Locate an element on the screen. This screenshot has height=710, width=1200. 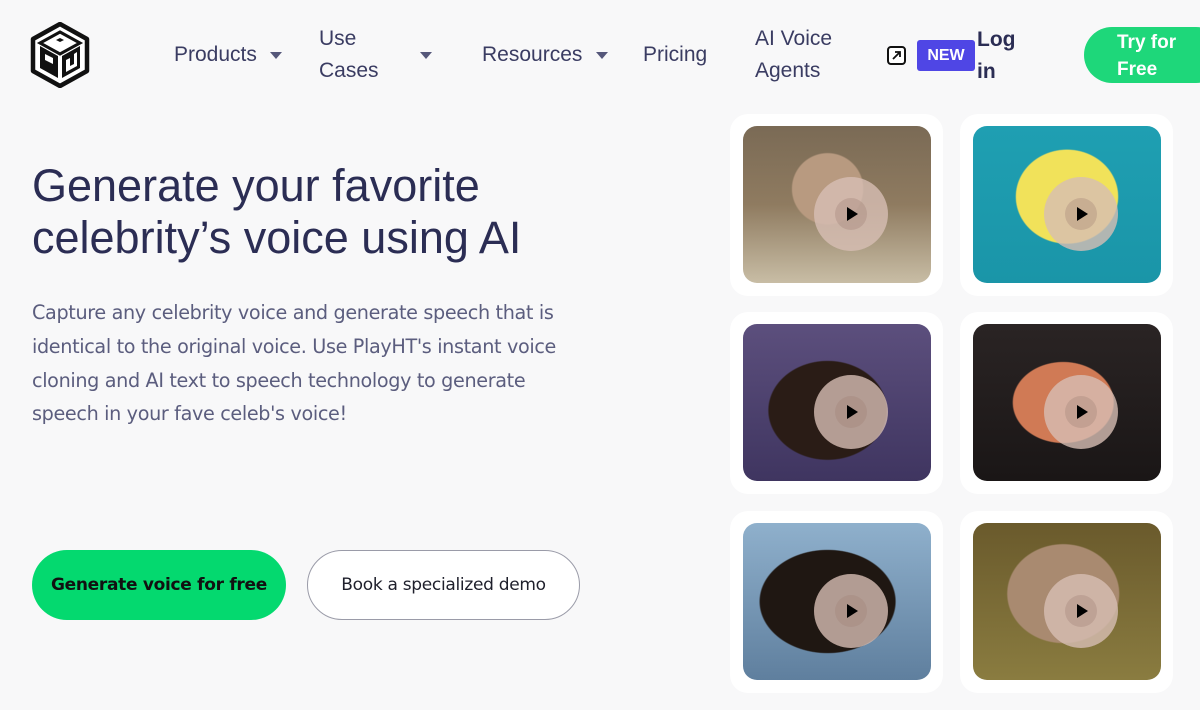
playht-logo is located at coordinates (60, 55).